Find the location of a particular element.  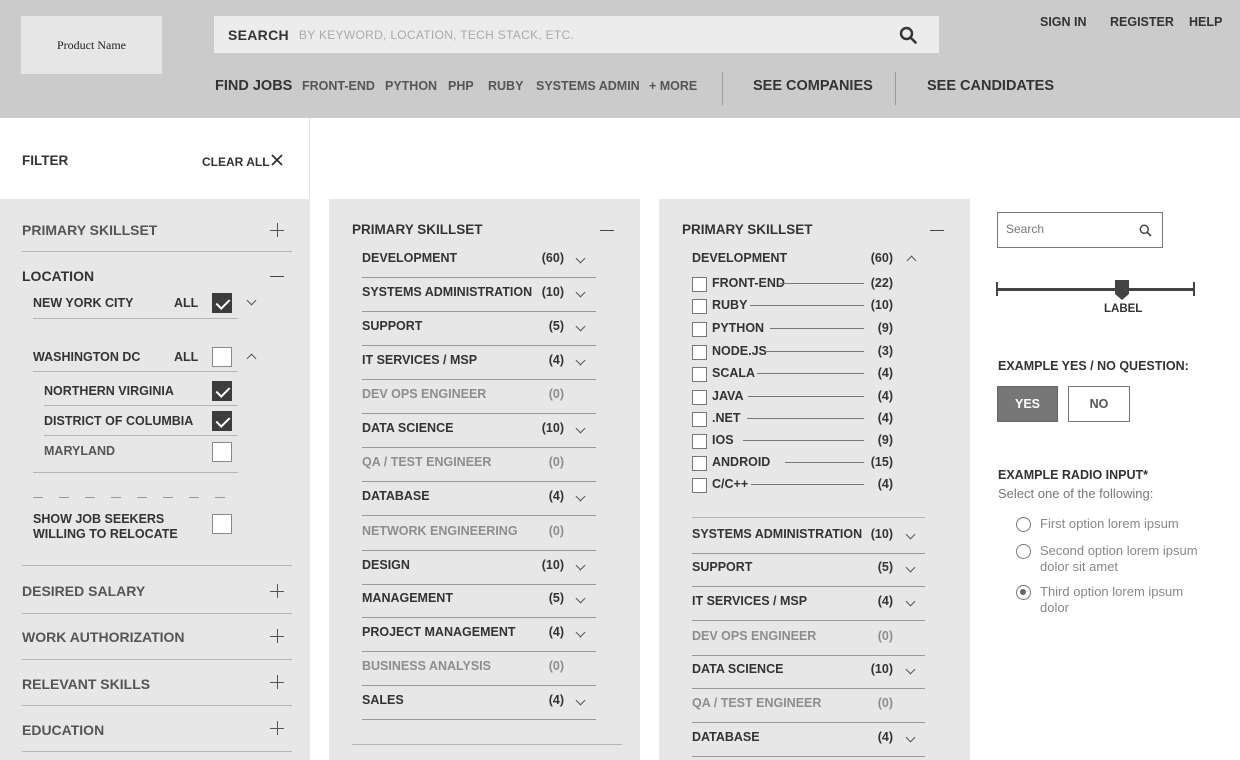

relevant-skills-filter: RELEVANT SKILLS is located at coordinates (86, 684).